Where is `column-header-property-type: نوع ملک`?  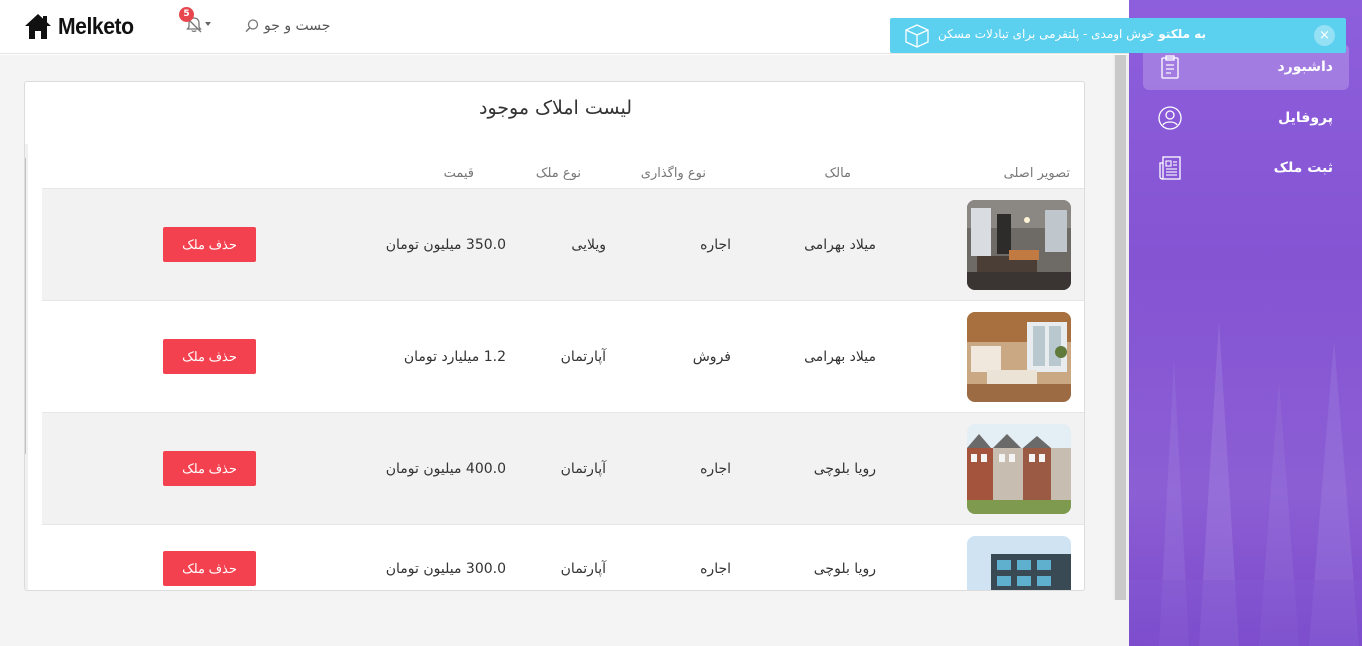
column-header-property-type: نوع ملک is located at coordinates (558, 173).